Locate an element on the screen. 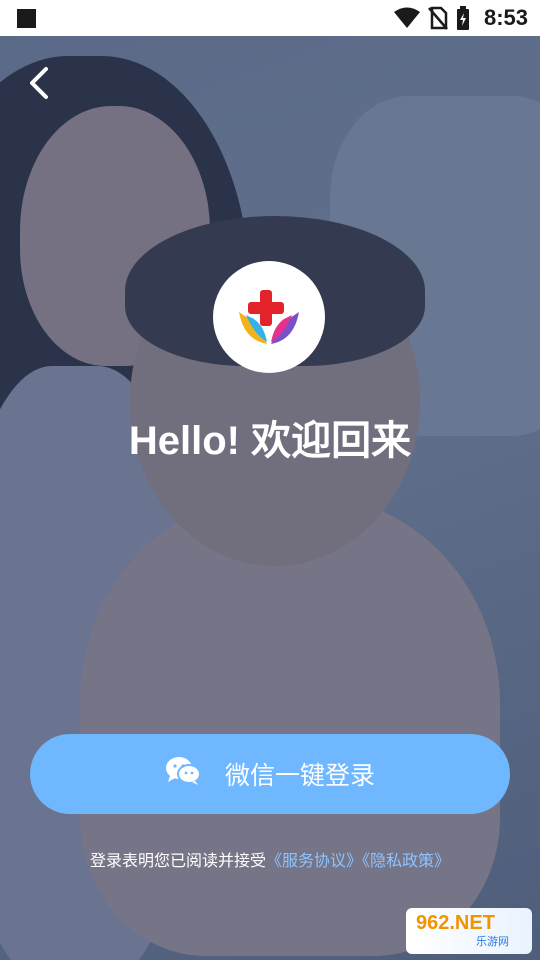 This screenshot has width=540, height=960. service-agreement-link: 《服务协议》 is located at coordinates (314, 861).